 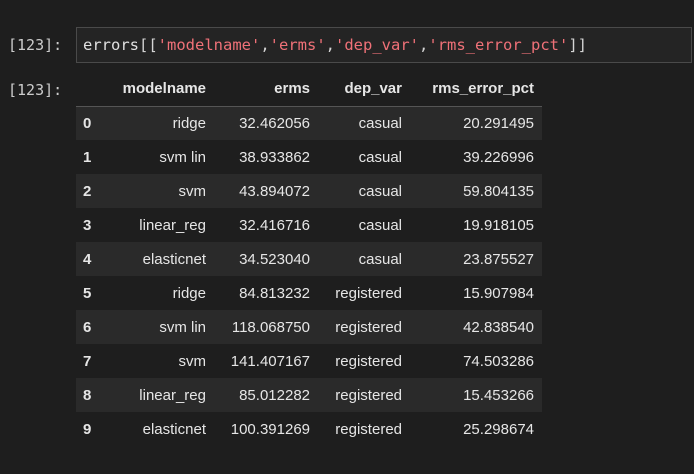 I want to click on code-col-modelname: 'modelname', so click(x=209, y=45).